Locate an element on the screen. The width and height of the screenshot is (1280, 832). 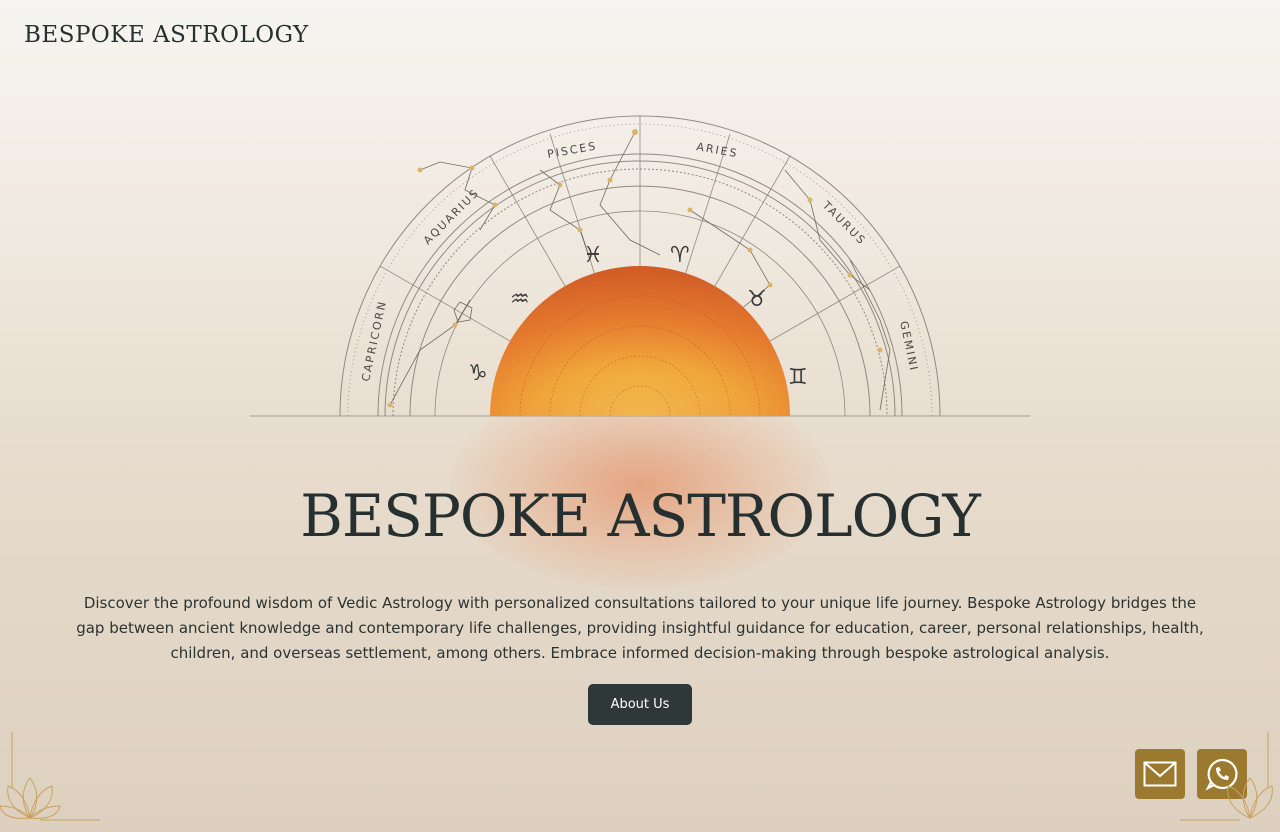
pisces-icon: ♓ is located at coordinates (593, 255).